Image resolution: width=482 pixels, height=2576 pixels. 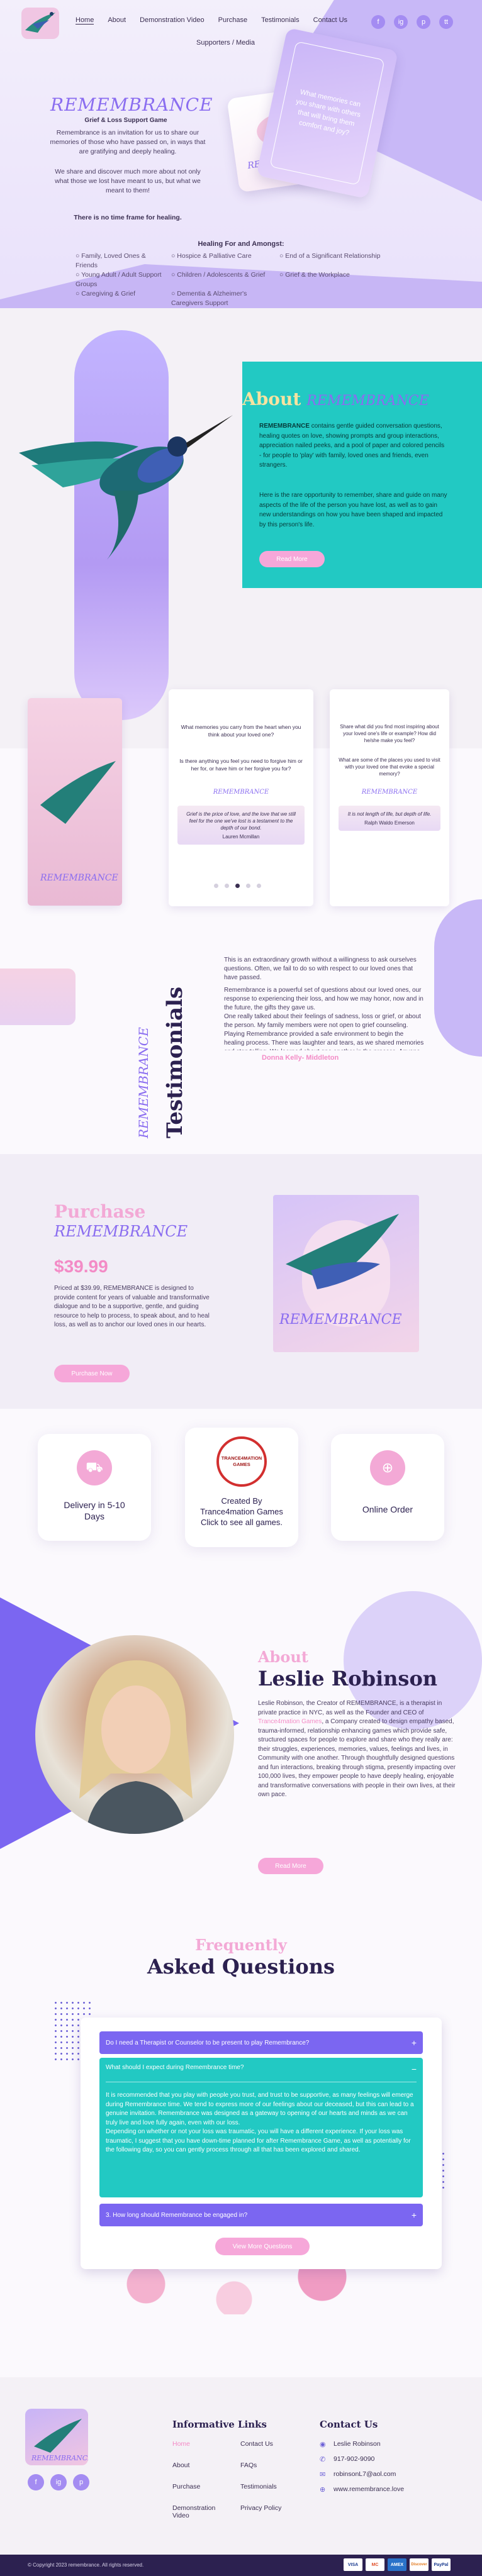 I want to click on trance4mation-link: Trance4mation Games, so click(x=290, y=1721).